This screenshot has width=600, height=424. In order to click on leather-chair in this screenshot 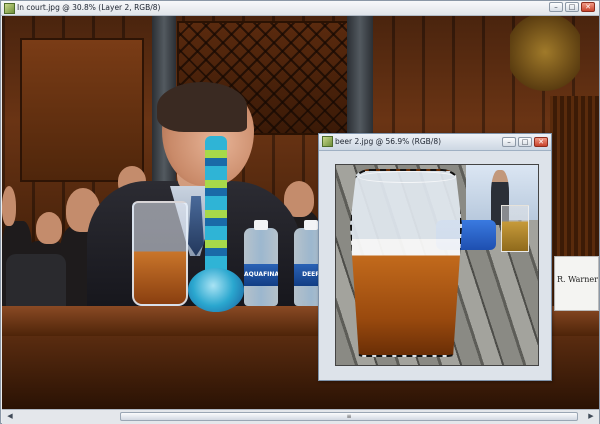, I will do `click(36, 283)`.